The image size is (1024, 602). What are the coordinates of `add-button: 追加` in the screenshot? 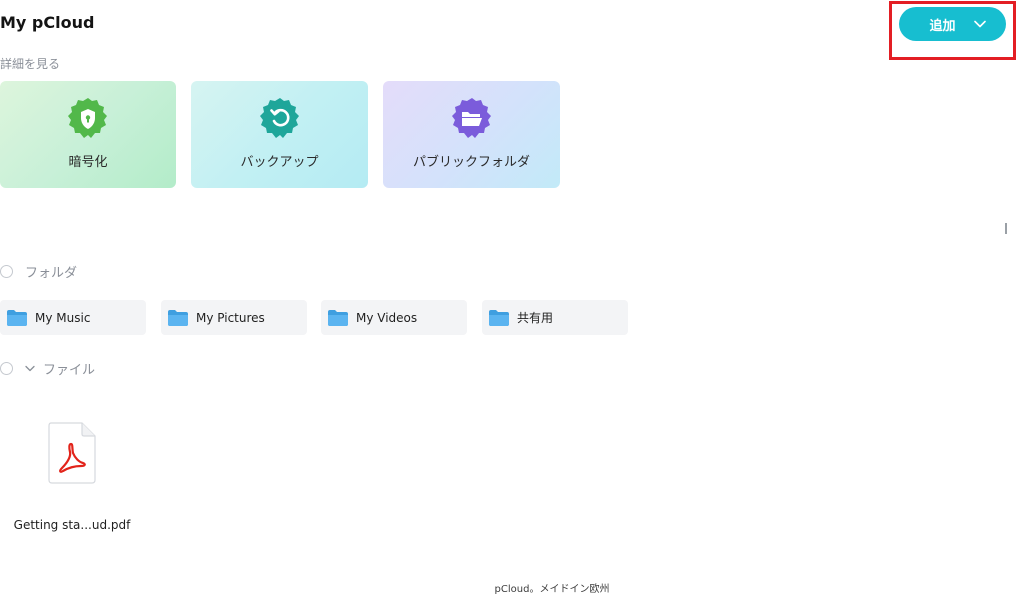 It's located at (952, 24).